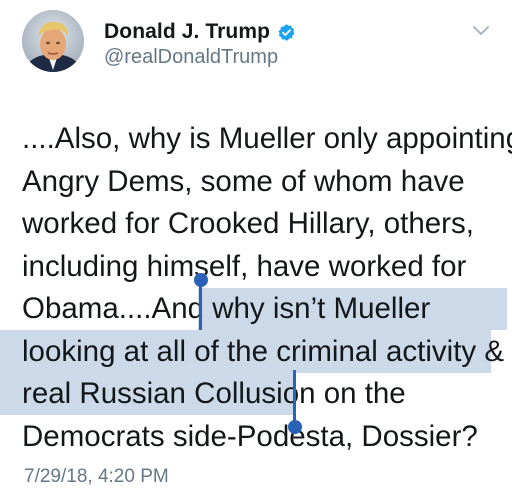 This screenshot has width=512, height=500. I want to click on author-name-row: Donald J. Trump, so click(200, 32).